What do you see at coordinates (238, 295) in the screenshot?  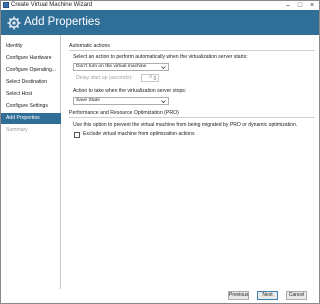 I see `previous-button: Previous` at bounding box center [238, 295].